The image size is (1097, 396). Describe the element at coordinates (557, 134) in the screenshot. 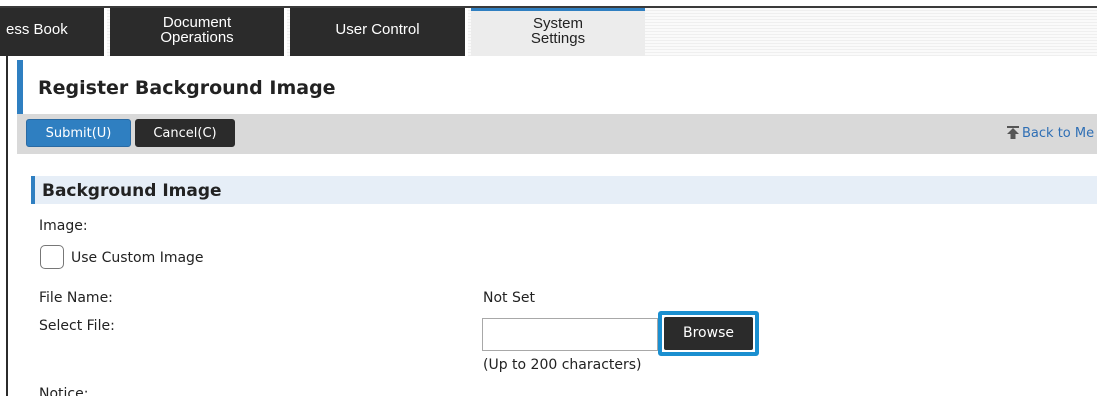

I see `toolbar: Submit(U) Cancel(C) Back to Me` at that location.